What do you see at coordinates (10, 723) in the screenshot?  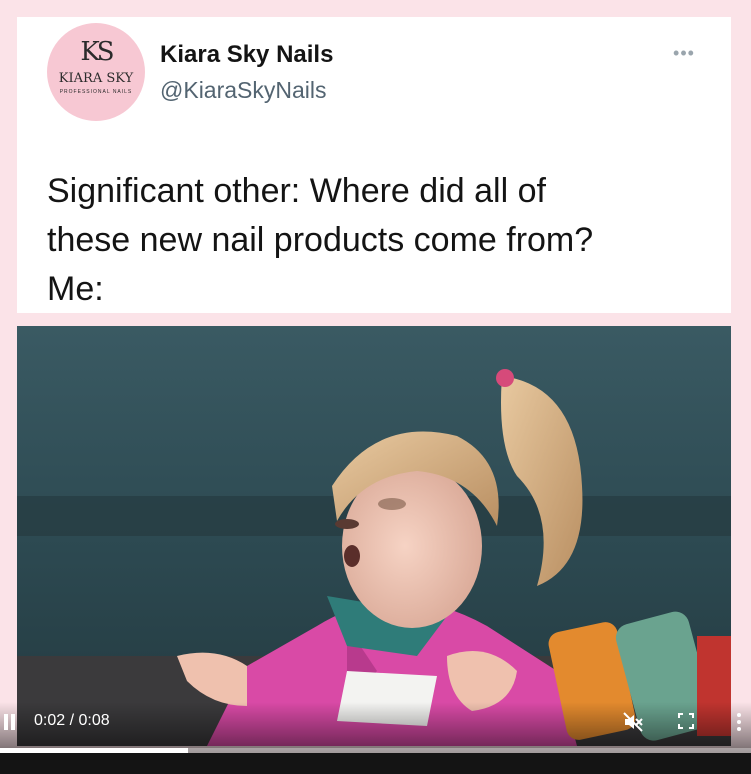 I see `pause-icon` at bounding box center [10, 723].